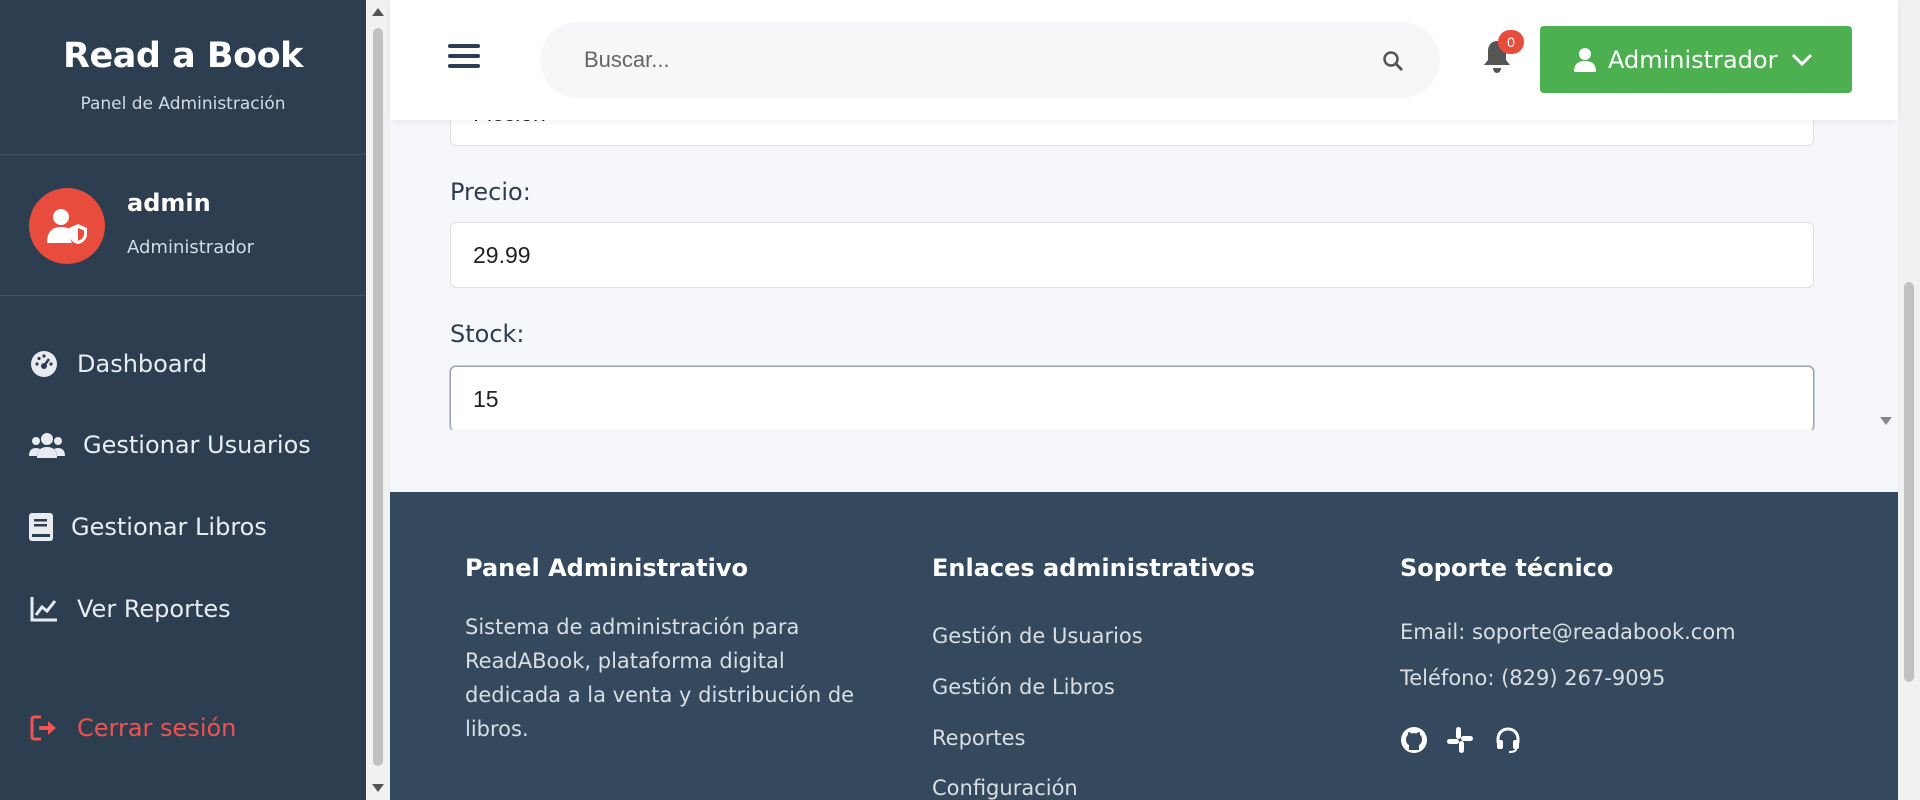 The width and height of the screenshot is (1920, 800). What do you see at coordinates (1093, 568) in the screenshot?
I see `footer-admin-links-title: Enlaces administrativos` at bounding box center [1093, 568].